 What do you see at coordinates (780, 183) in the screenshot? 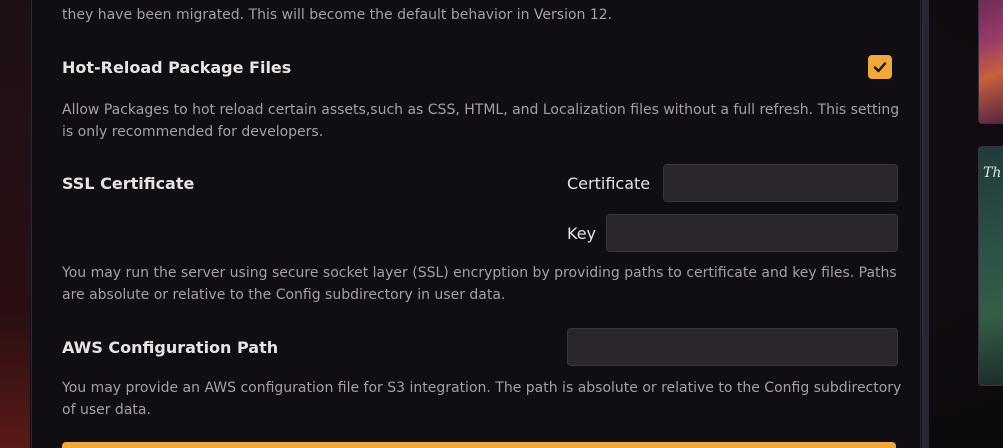
I see `ssl-certificate-input` at bounding box center [780, 183].